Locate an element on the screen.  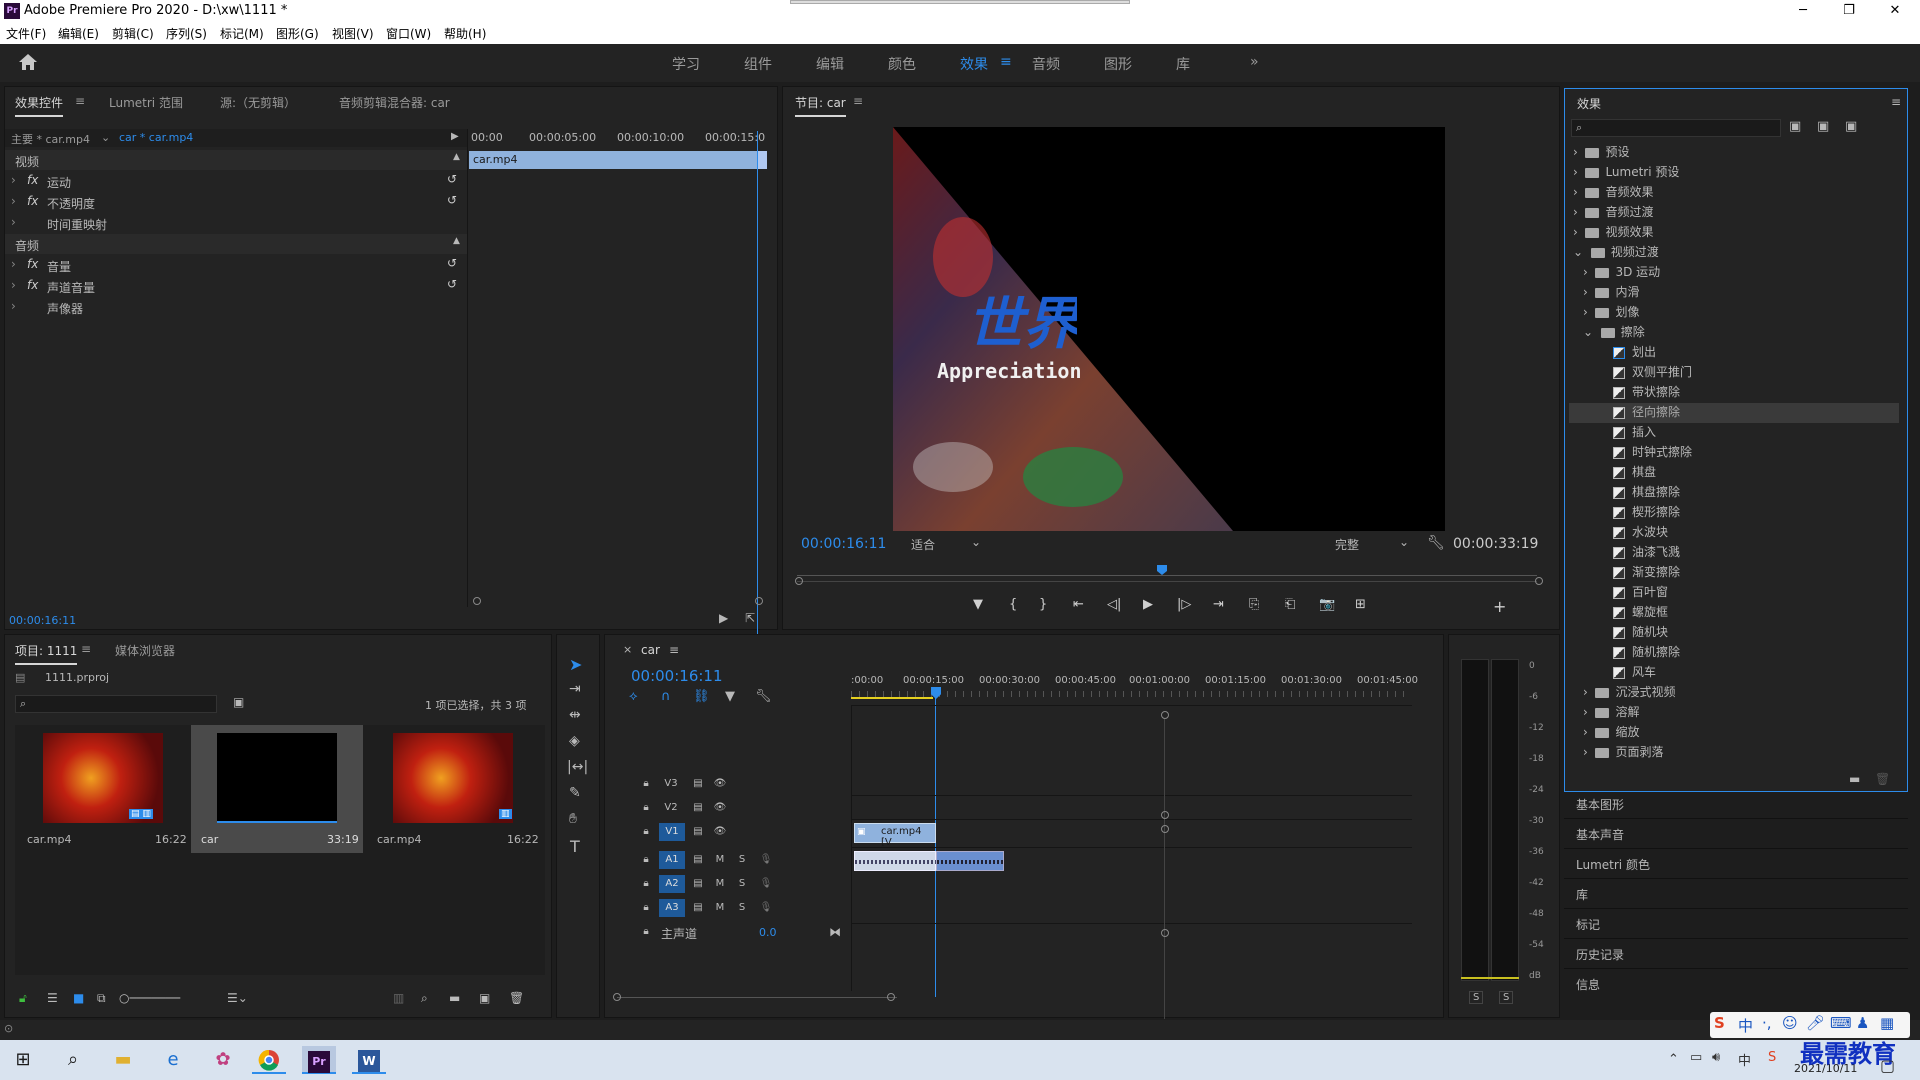
pen-tool-icon: ✎ is located at coordinates (575, 793).